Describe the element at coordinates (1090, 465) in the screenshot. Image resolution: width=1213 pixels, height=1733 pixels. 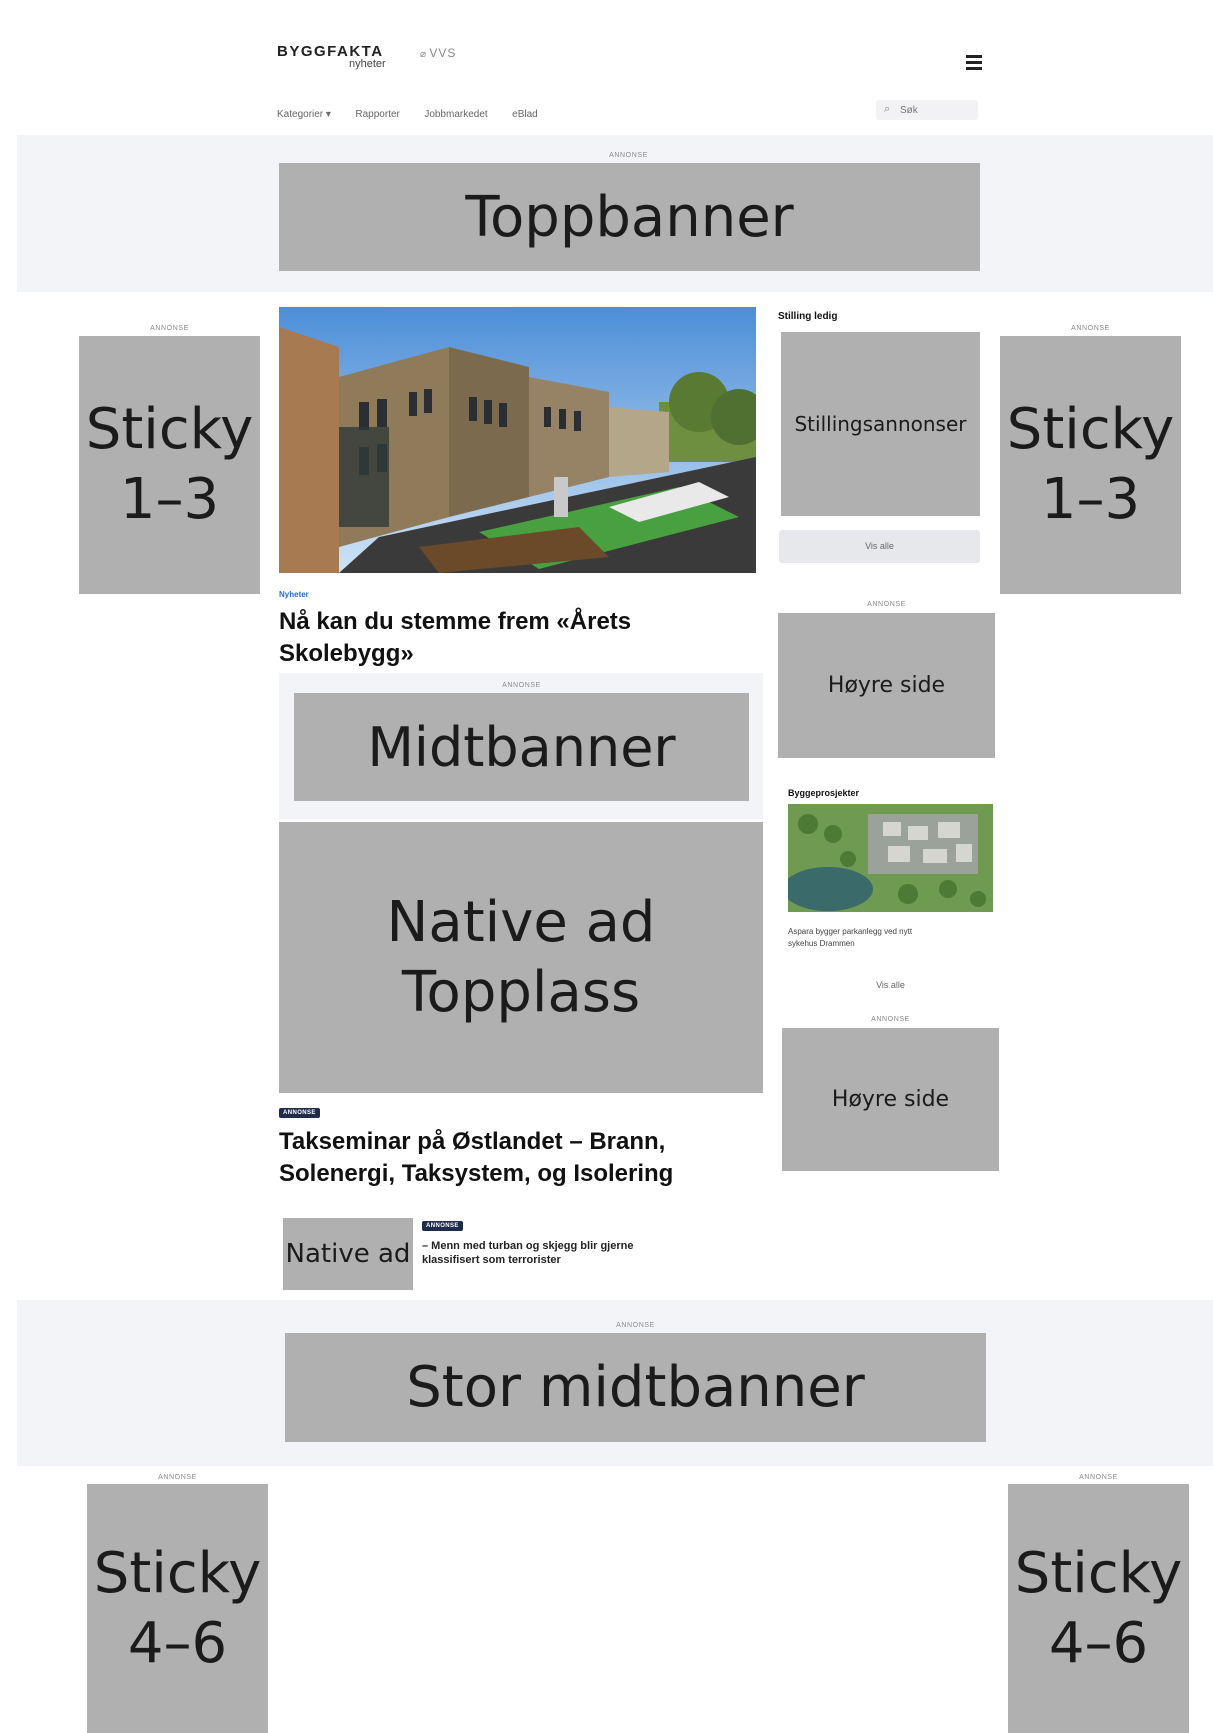
I see `sticky-right-top-ad: Sticky 1–3` at that location.